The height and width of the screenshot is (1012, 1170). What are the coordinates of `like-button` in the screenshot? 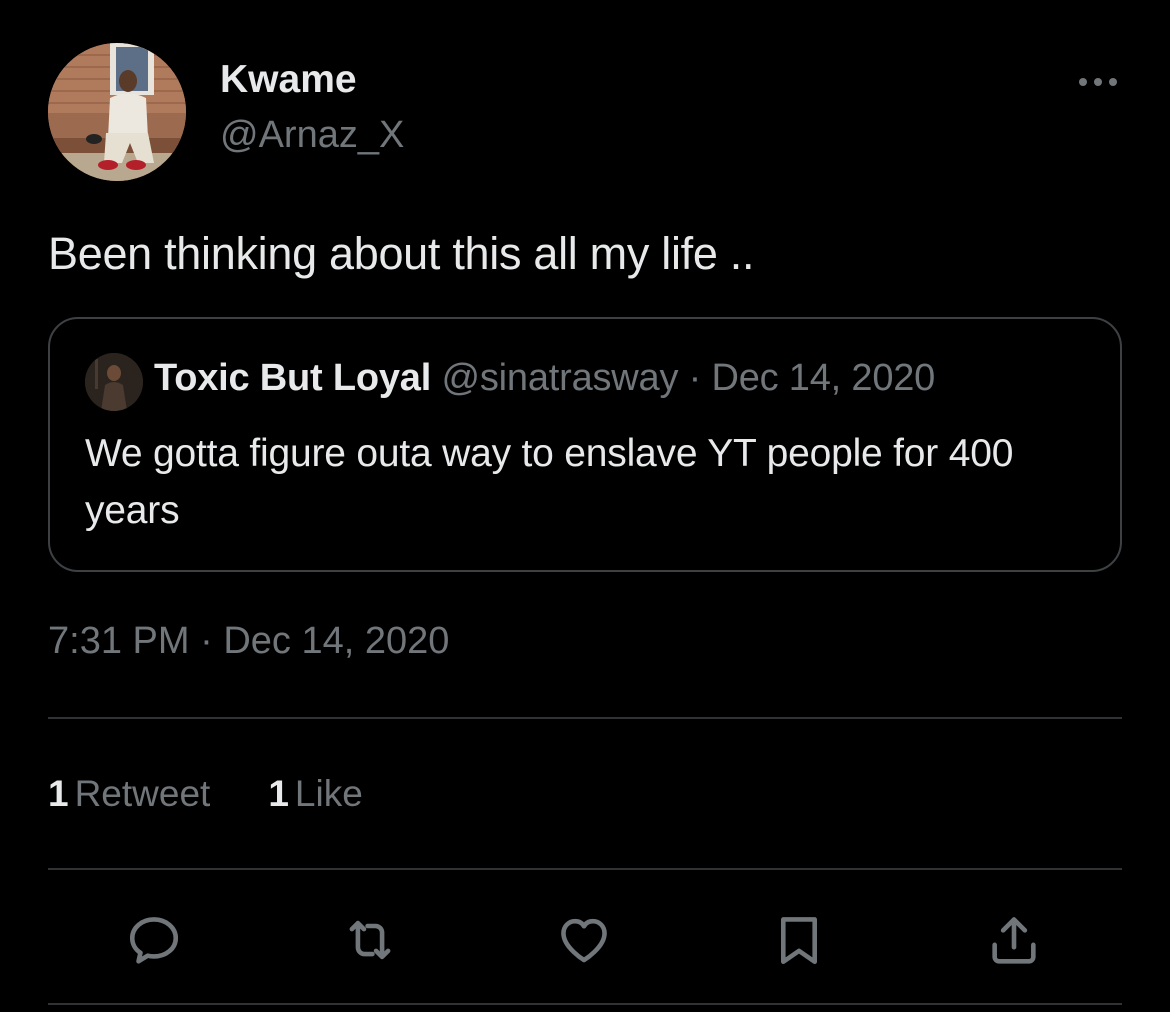 It's located at (584, 940).